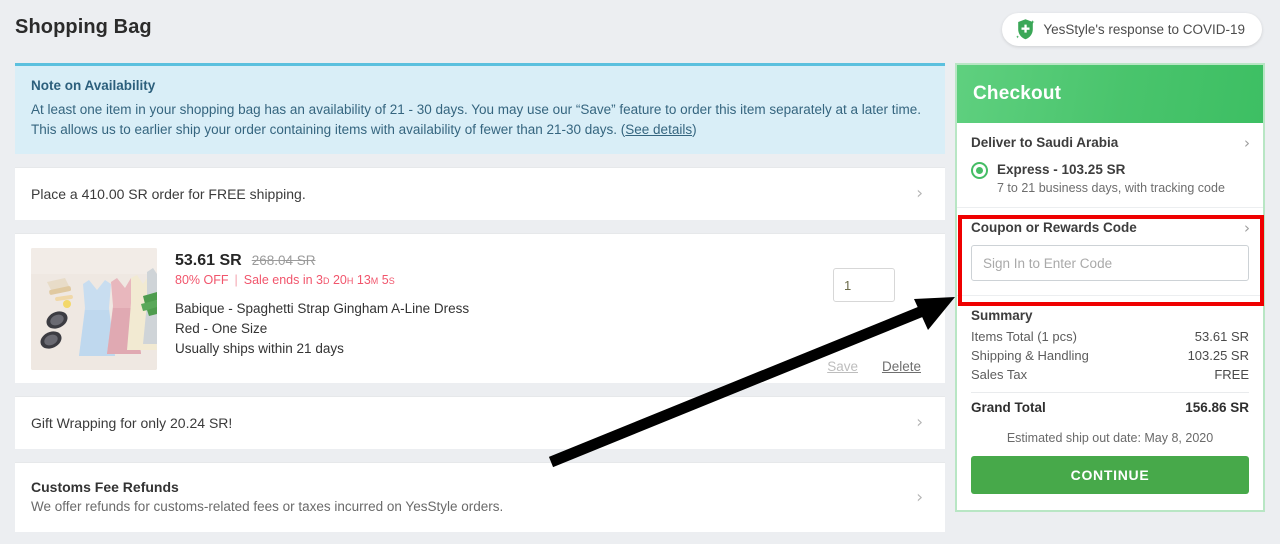 The height and width of the screenshot is (544, 1280). Describe the element at coordinates (259, 348) in the screenshot. I see `product-shipping-note: Usually ships within 21 days` at that location.